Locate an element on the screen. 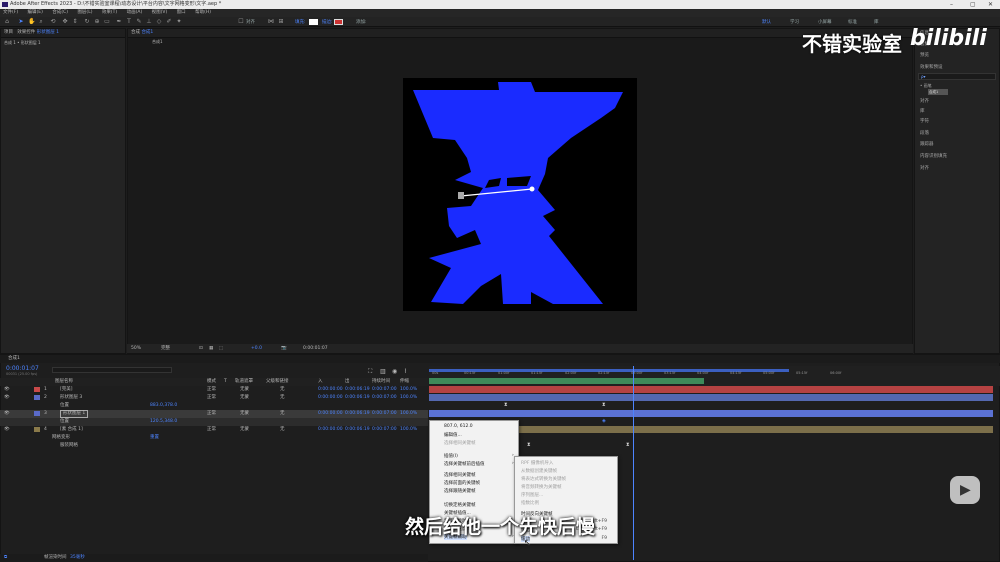 The width and height of the screenshot is (1000, 562). camera-icon: 📷 is located at coordinates (284, 348).